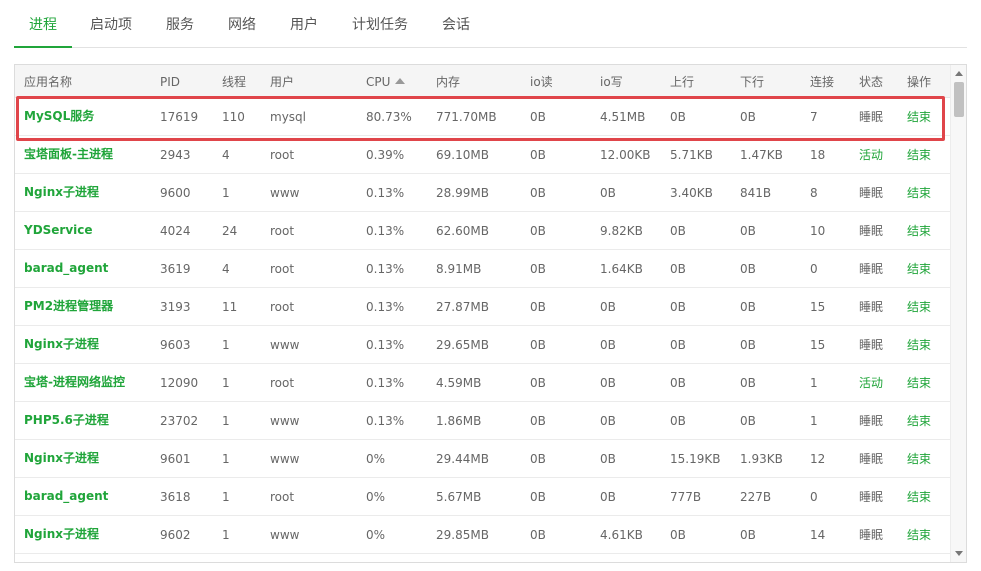 This screenshot has height=571, width=981. What do you see at coordinates (226, 421) in the screenshot?
I see `threads-cell: 1` at bounding box center [226, 421].